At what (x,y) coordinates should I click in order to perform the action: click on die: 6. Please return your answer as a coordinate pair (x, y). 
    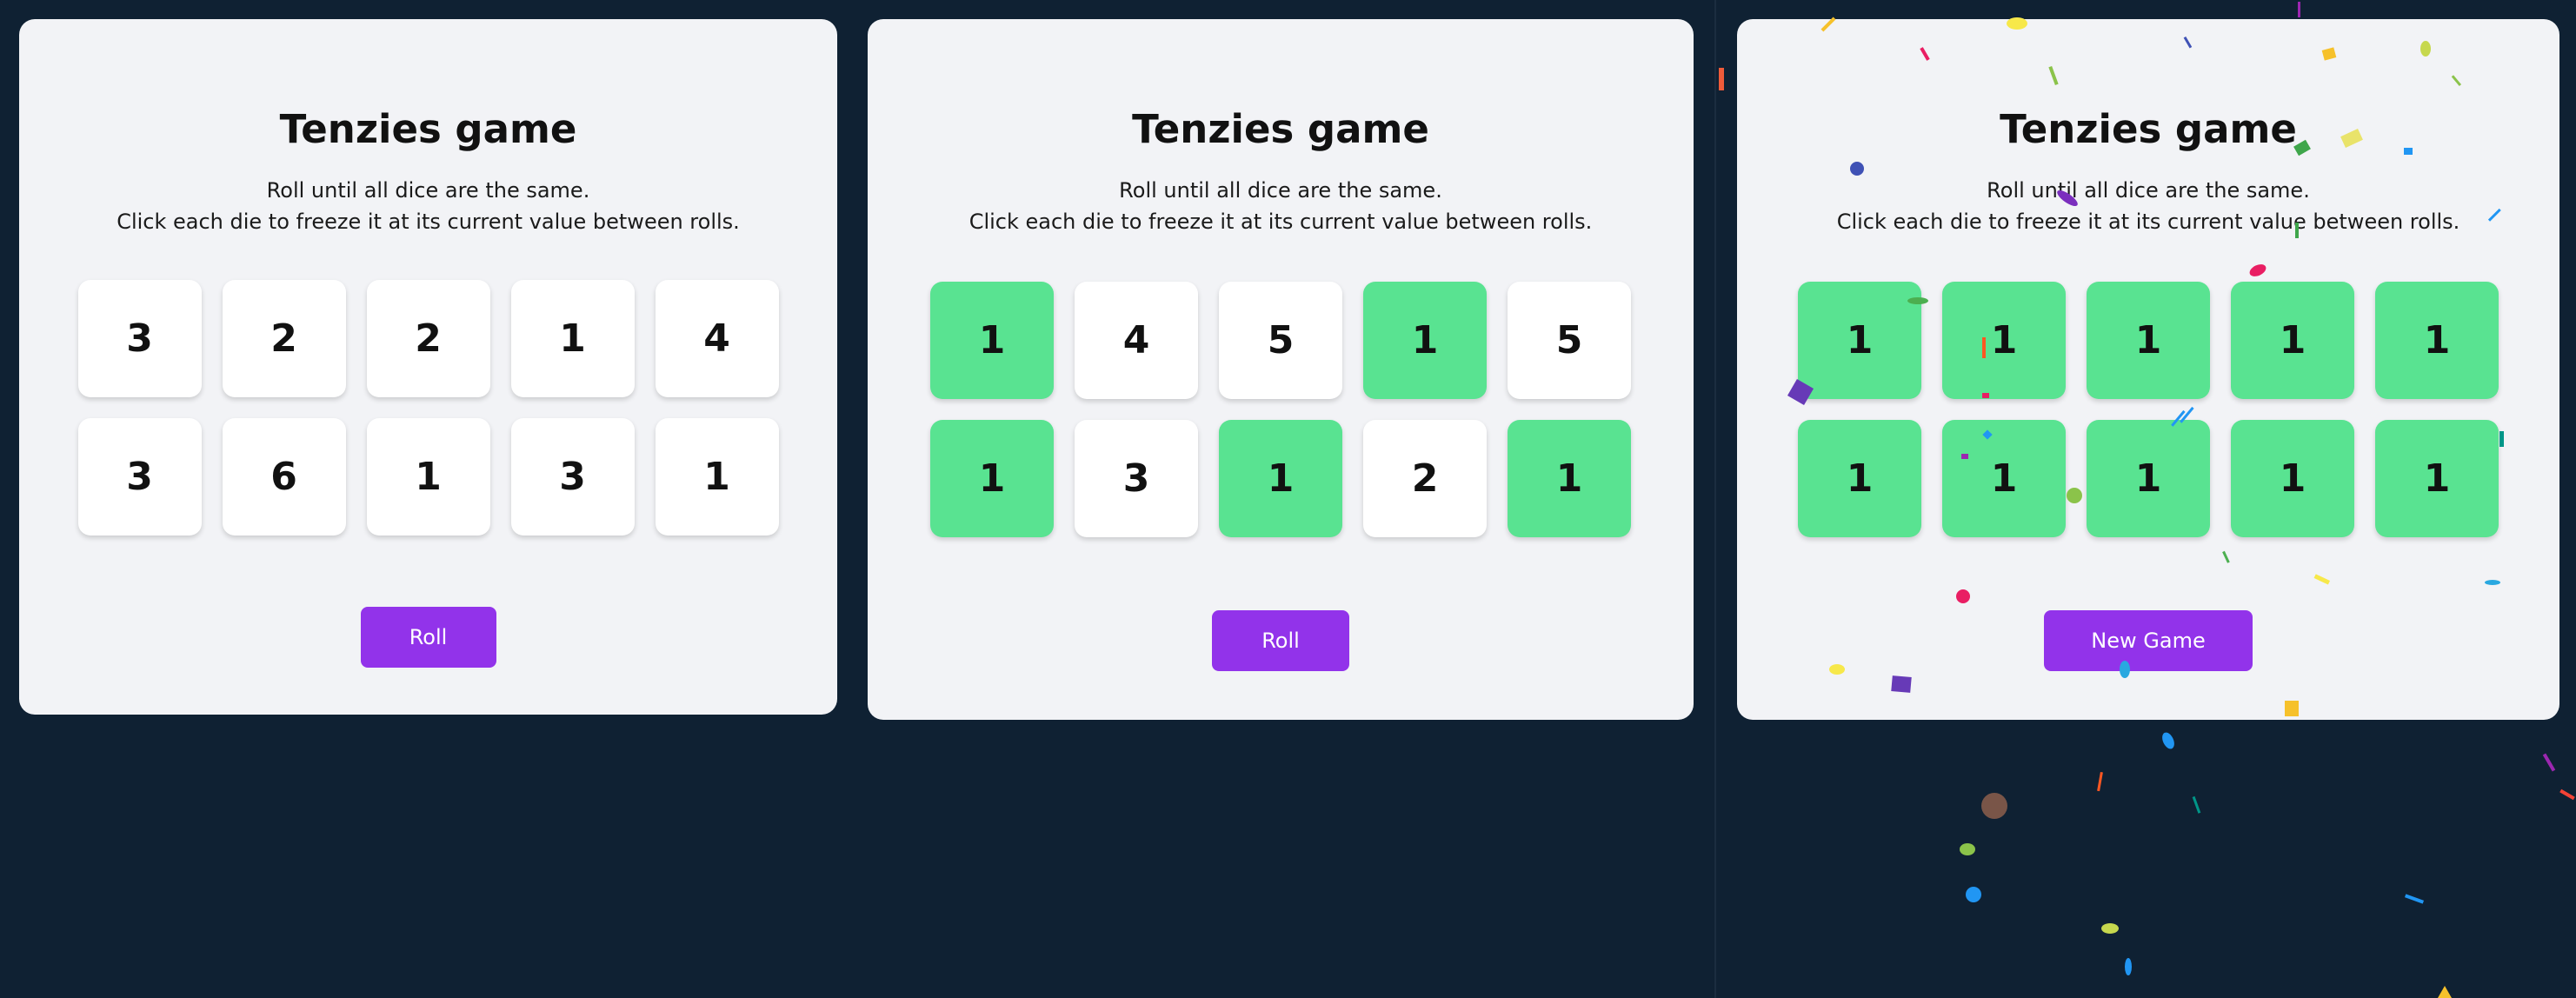
    Looking at the image, I should click on (284, 477).